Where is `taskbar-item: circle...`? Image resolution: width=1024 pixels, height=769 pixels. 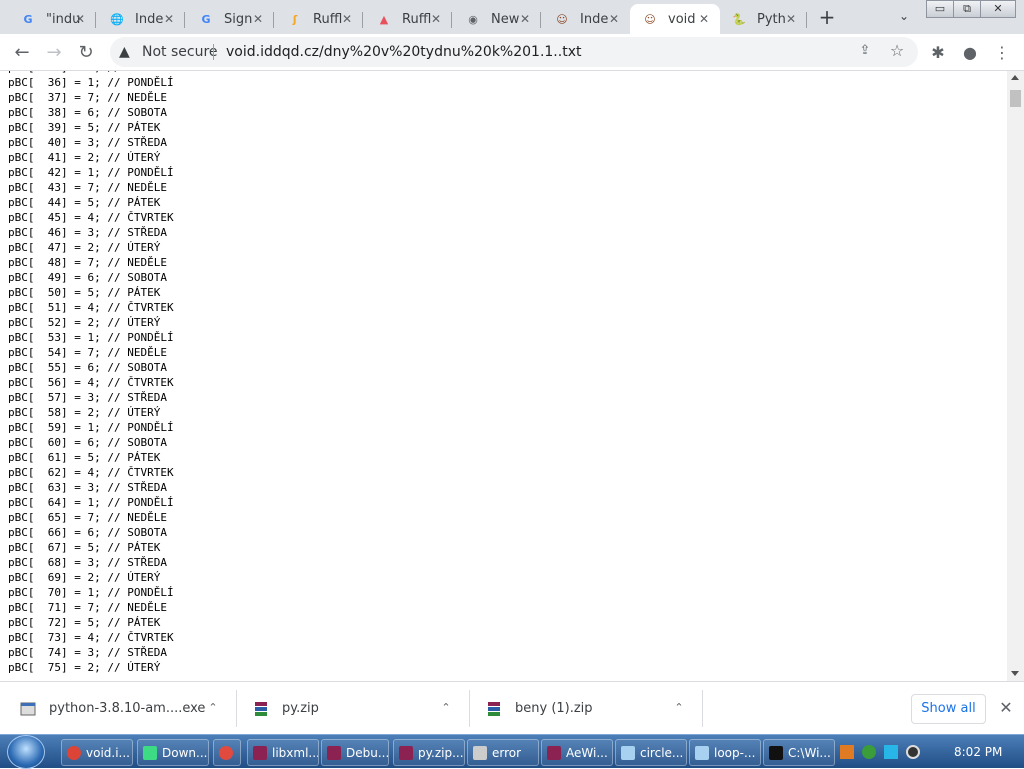 taskbar-item: circle... is located at coordinates (651, 752).